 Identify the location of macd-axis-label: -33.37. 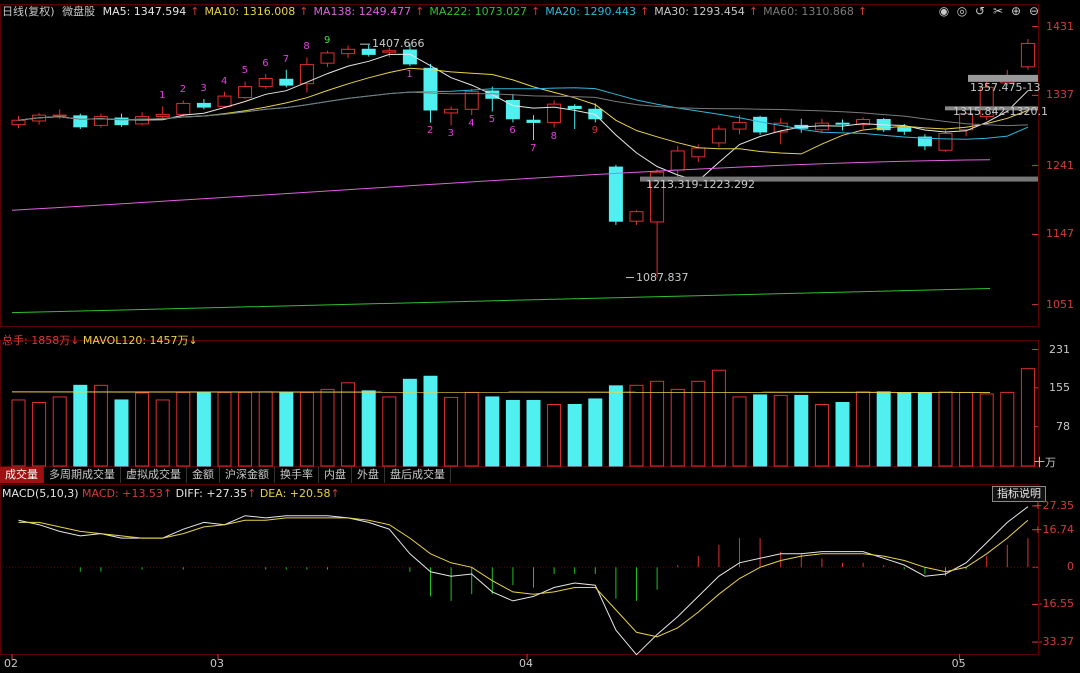
(1056, 642).